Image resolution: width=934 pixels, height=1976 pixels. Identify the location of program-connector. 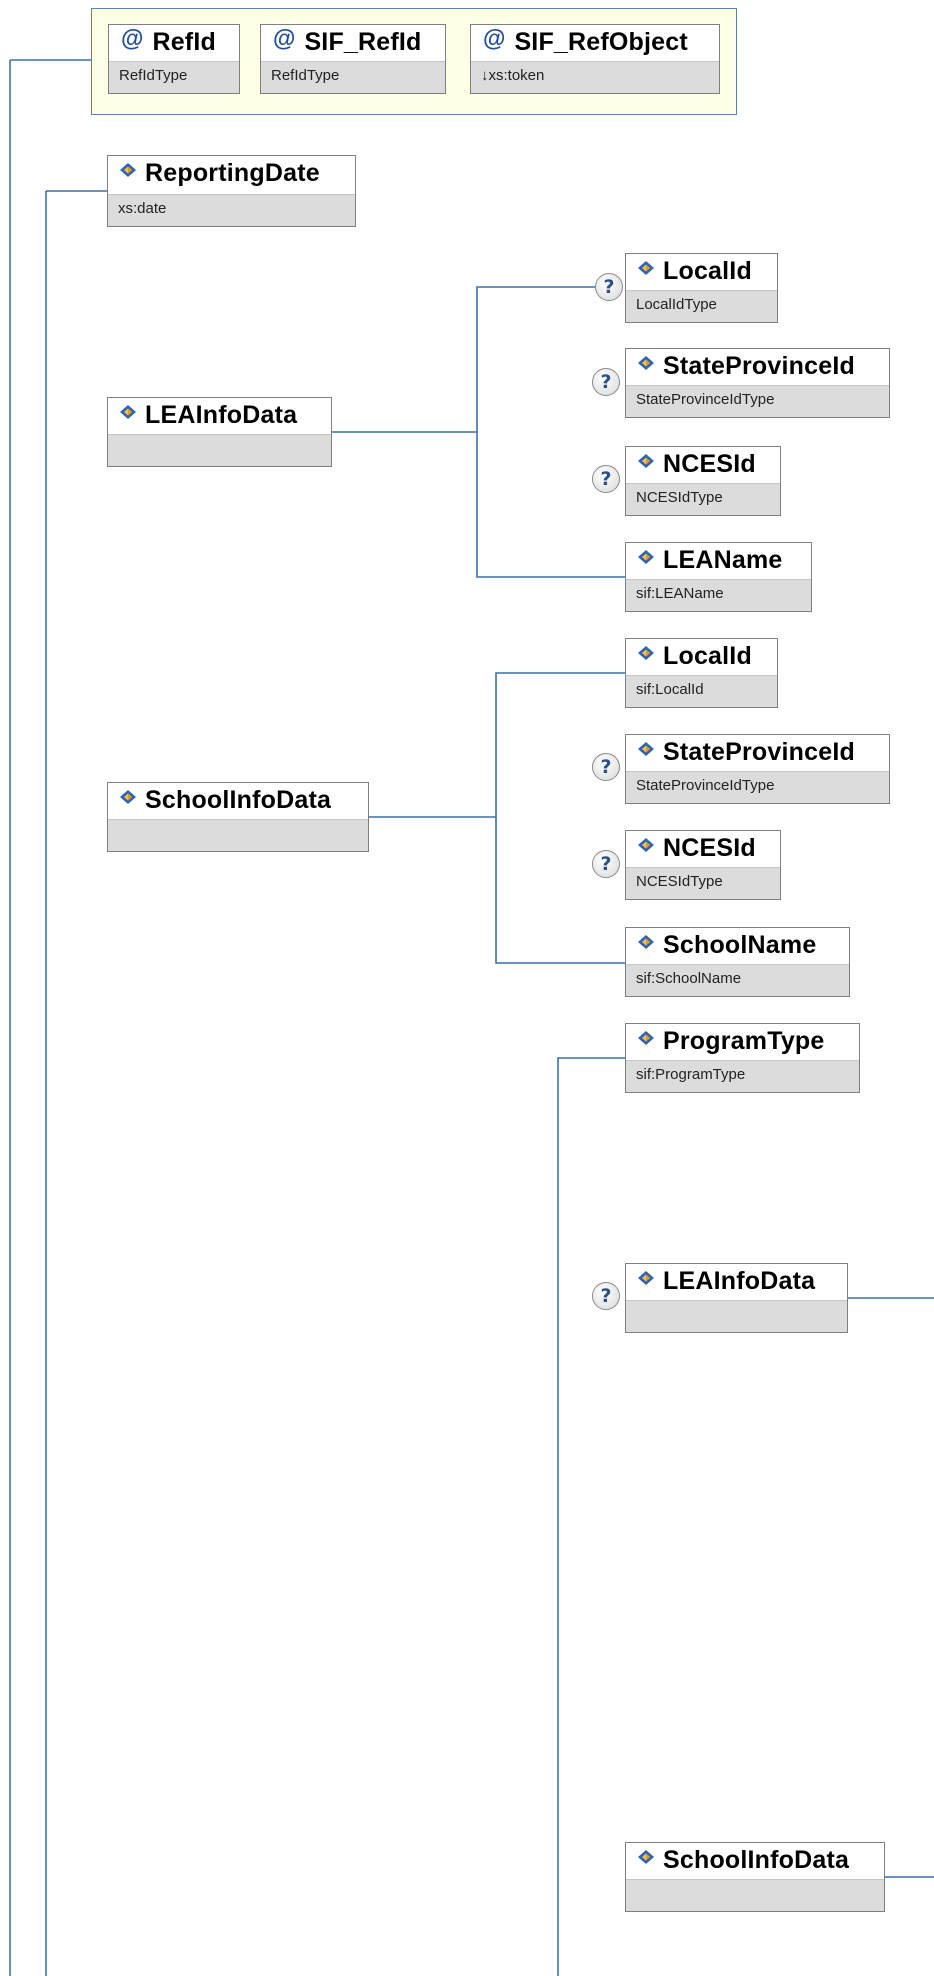
(591, 1516).